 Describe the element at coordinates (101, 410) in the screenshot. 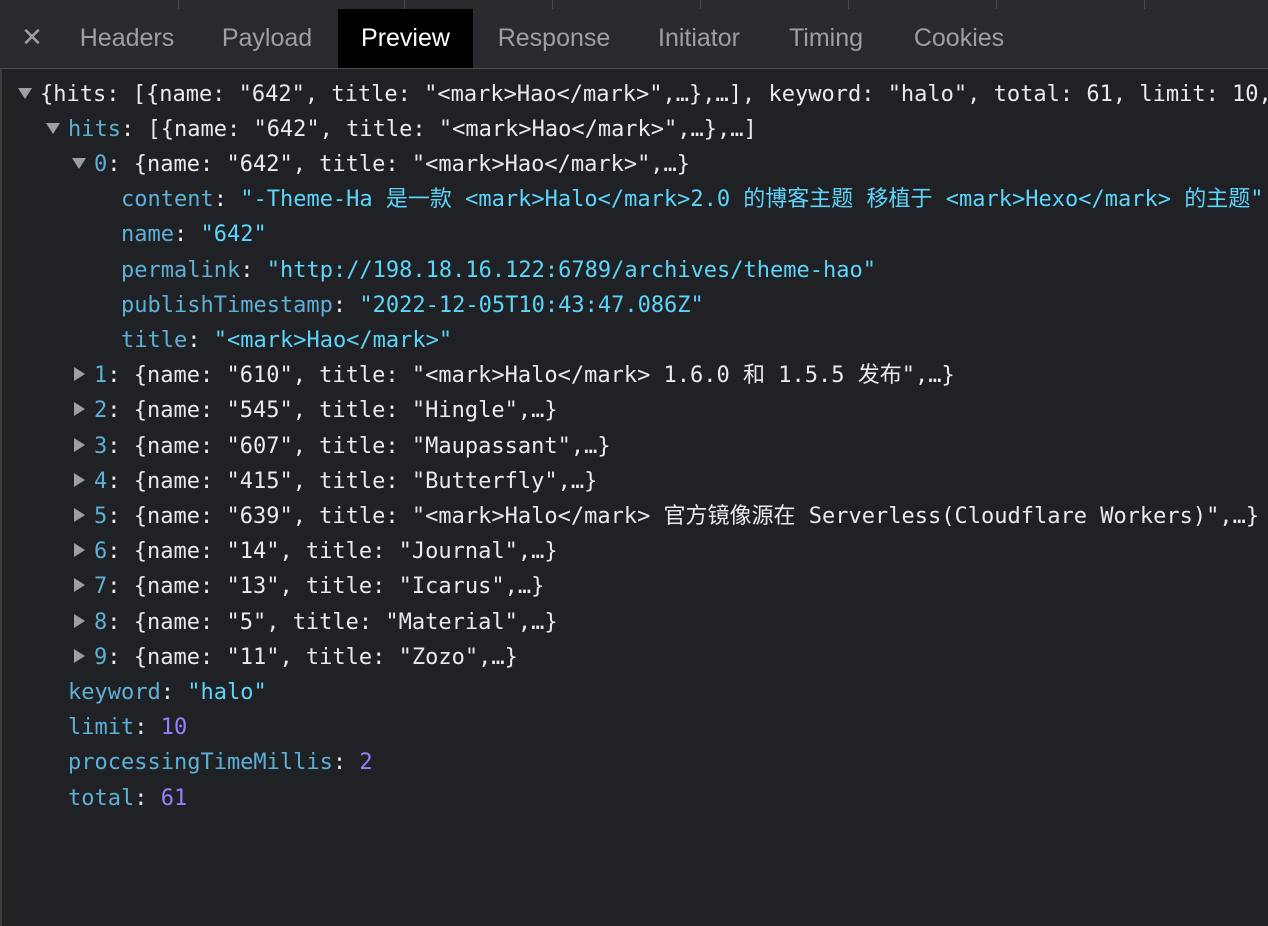

I see `array-index: 2` at that location.